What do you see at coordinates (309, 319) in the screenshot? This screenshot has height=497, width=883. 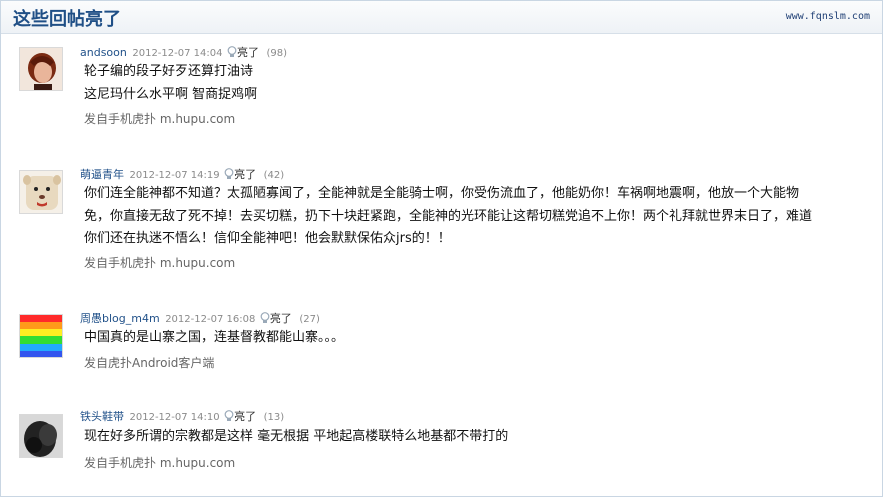 I see `light-count: (27)` at bounding box center [309, 319].